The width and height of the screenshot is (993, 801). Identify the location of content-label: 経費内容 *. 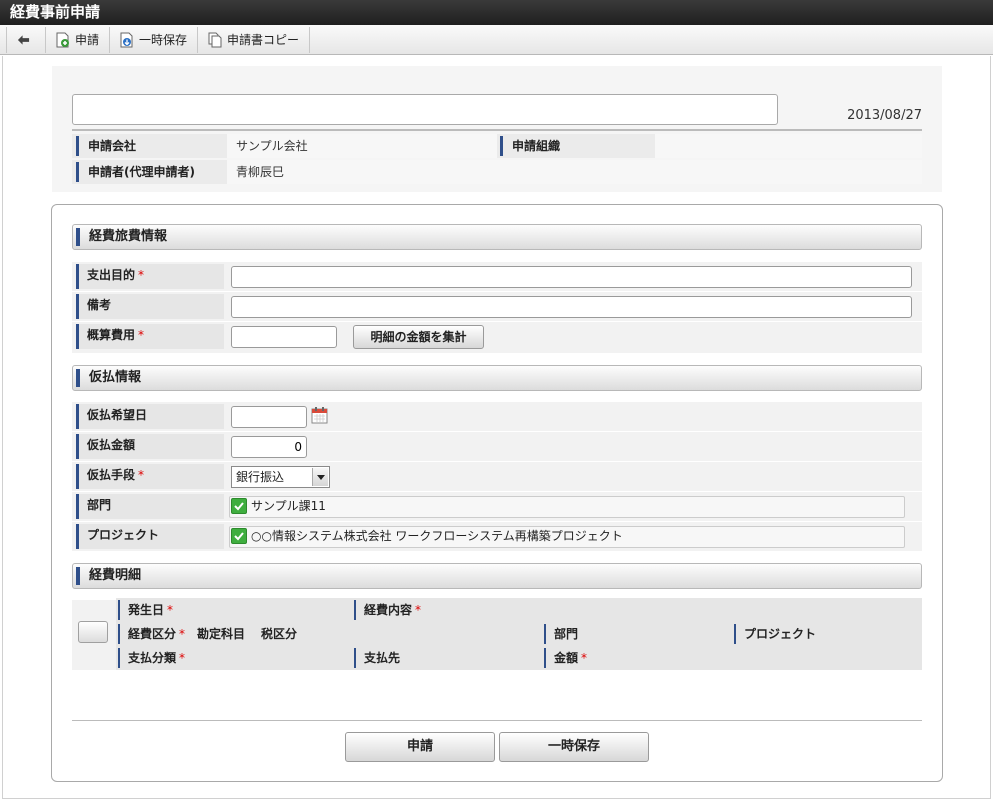
(387, 610).